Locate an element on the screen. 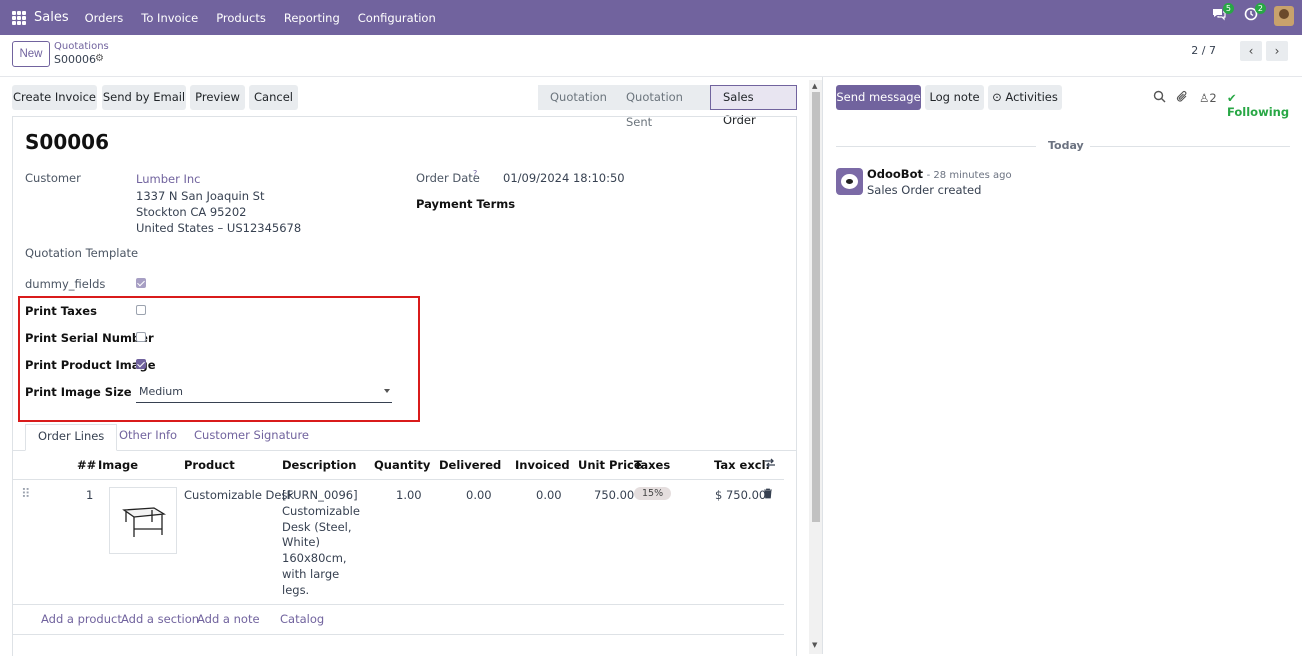 The height and width of the screenshot is (656, 1302). print-taxes-checkbox is located at coordinates (141, 310).